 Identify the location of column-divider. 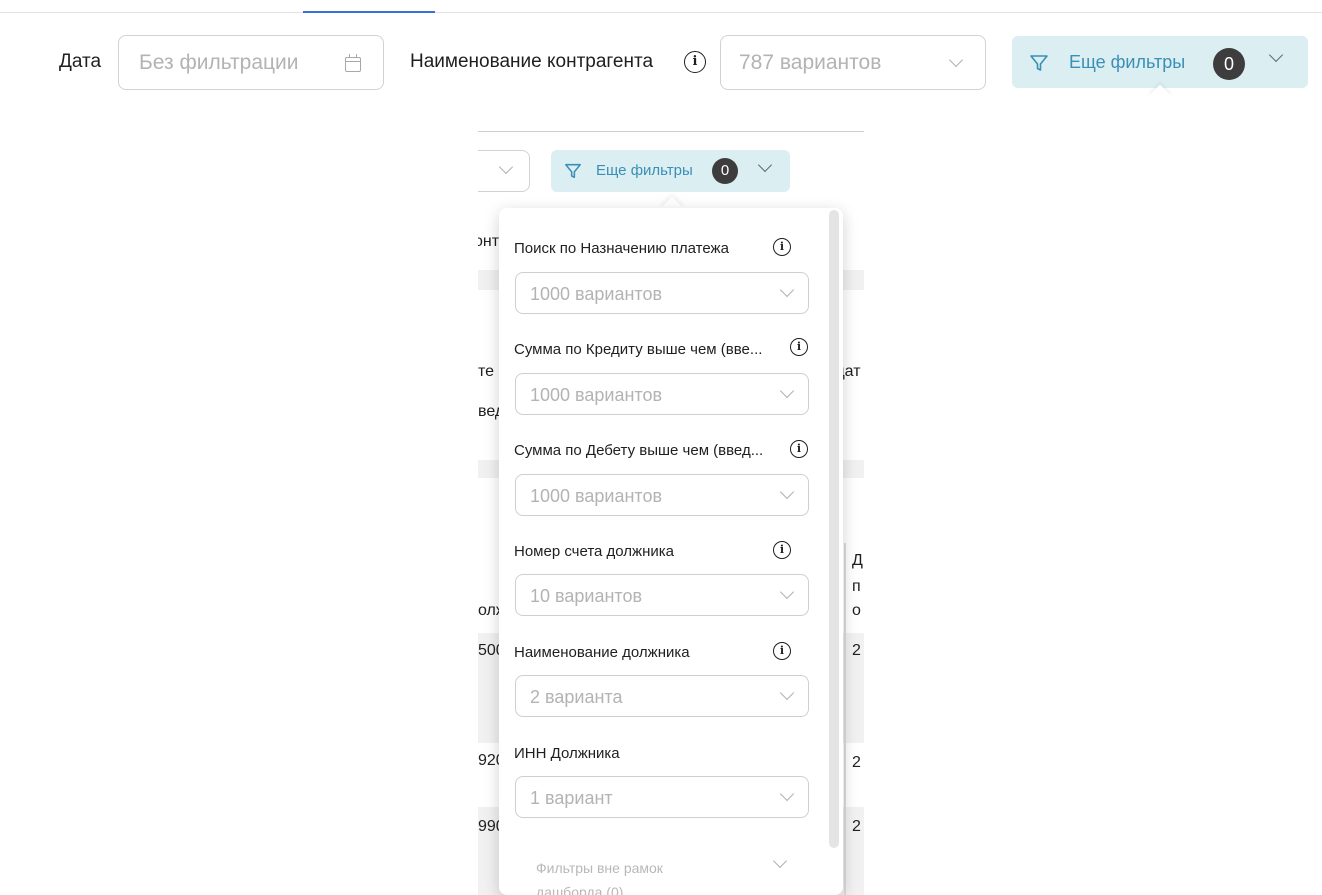
(845, 719).